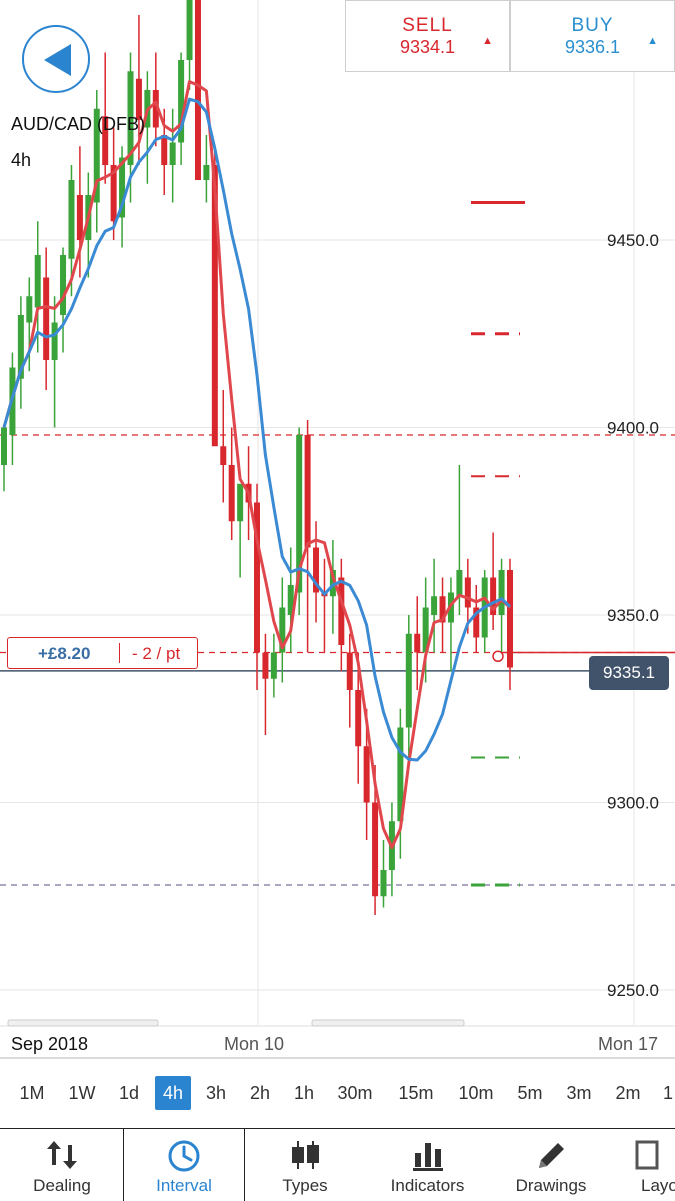  I want to click on interval-4h: 4h, so click(173, 1093).